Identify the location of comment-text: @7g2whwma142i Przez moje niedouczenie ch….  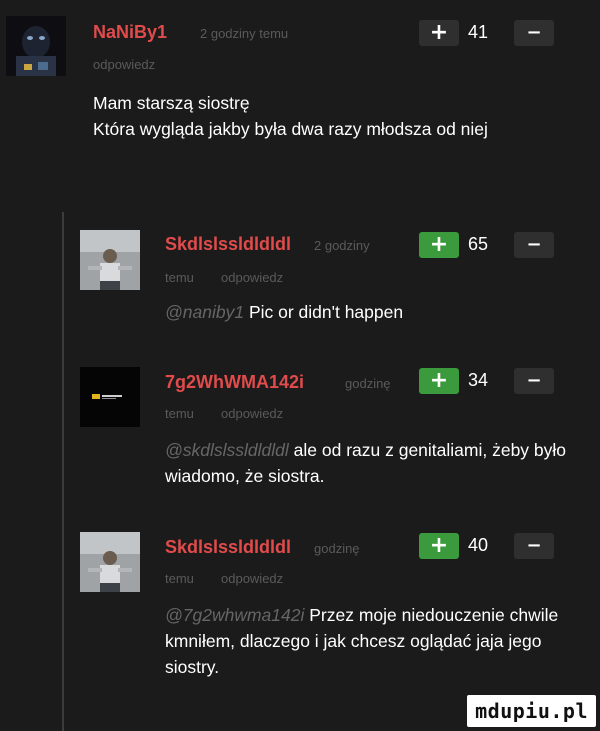
(370, 641).